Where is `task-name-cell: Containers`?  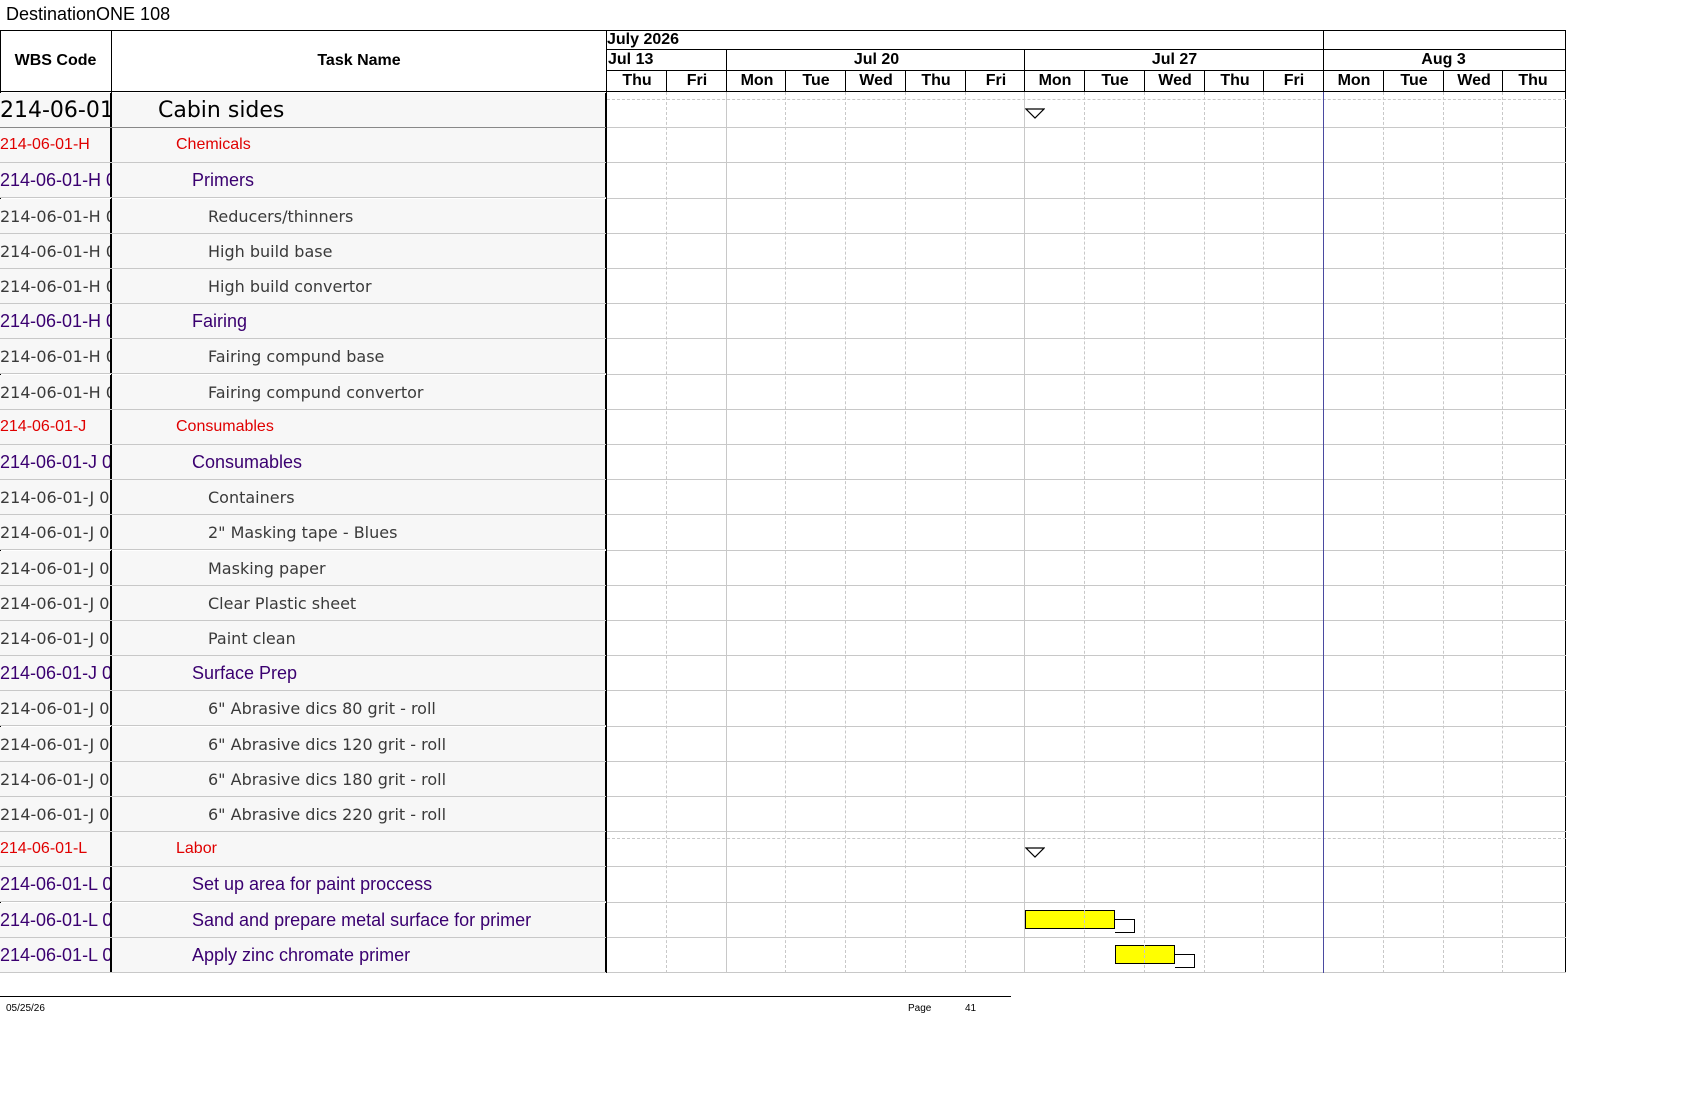 task-name-cell: Containers is located at coordinates (359, 497).